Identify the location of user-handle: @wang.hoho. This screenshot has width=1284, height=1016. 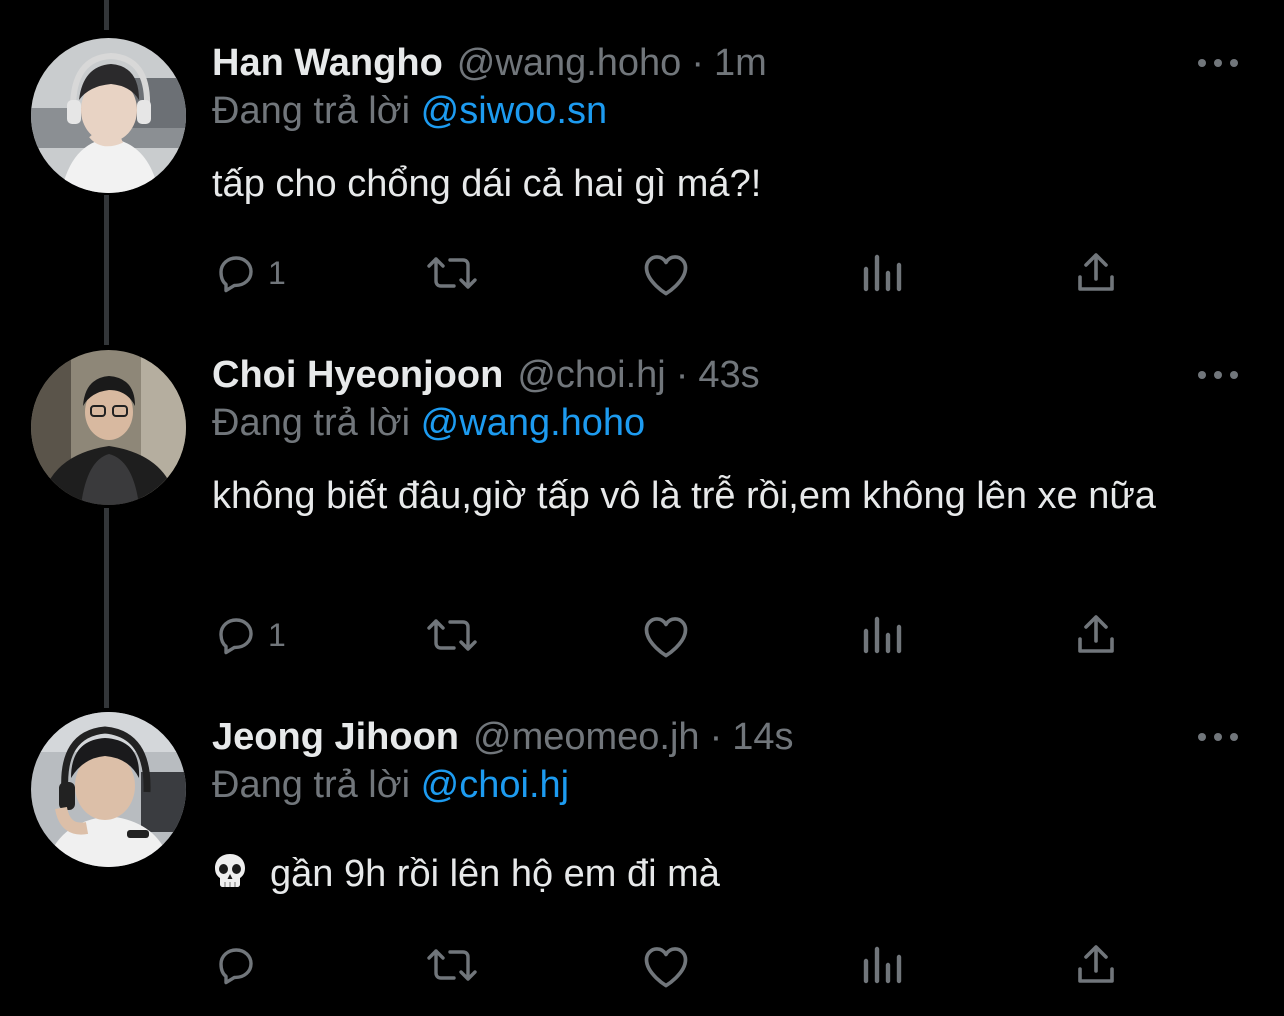
(569, 63).